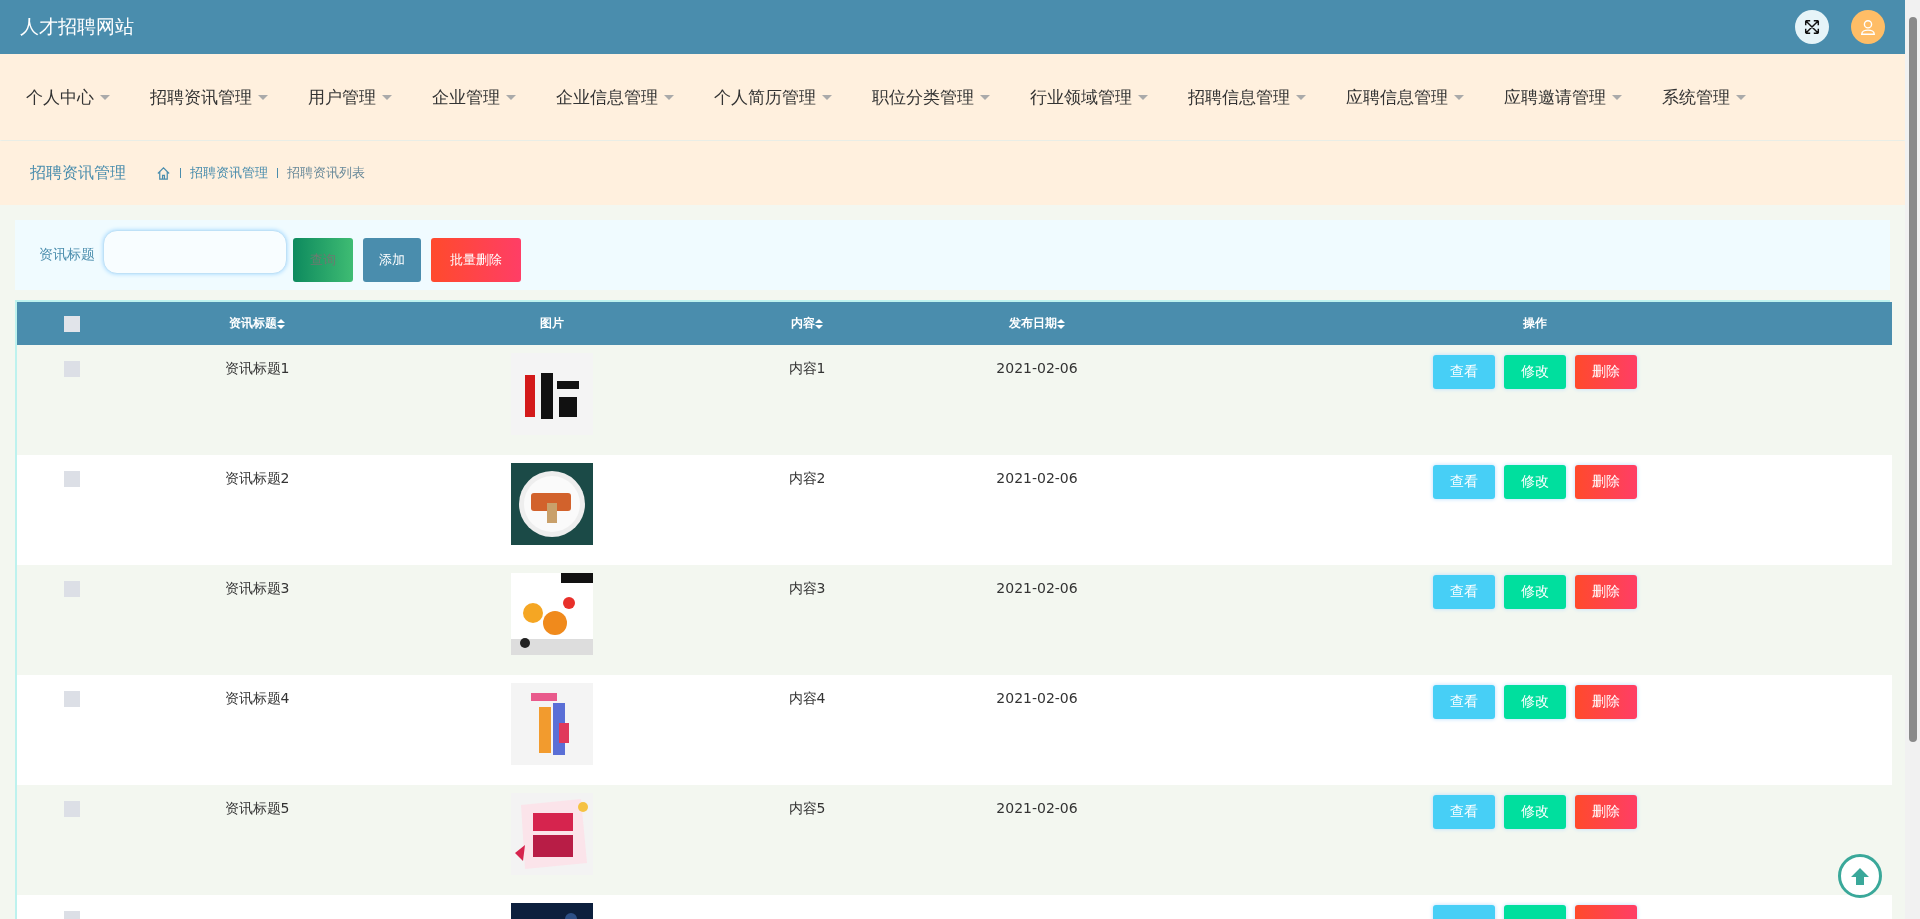  Describe the element at coordinates (476, 260) in the screenshot. I see `batch-delete-button: 批量删除` at that location.